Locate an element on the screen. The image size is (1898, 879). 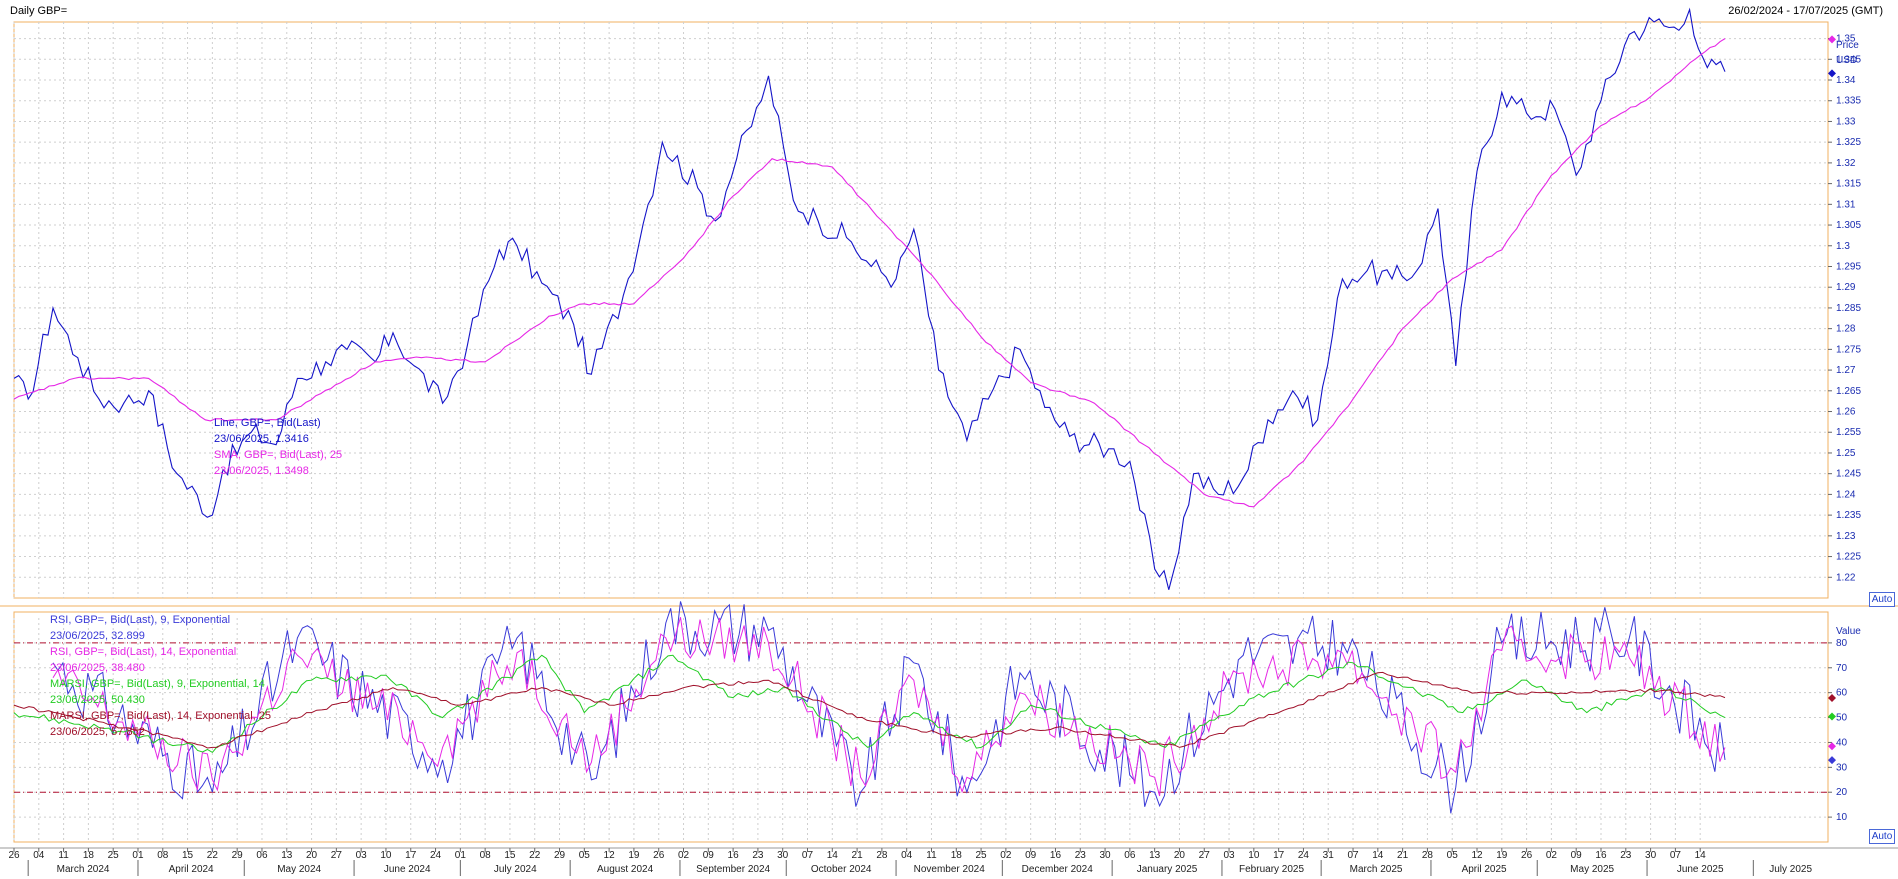
x-month-label: November 2024 is located at coordinates (950, 869).